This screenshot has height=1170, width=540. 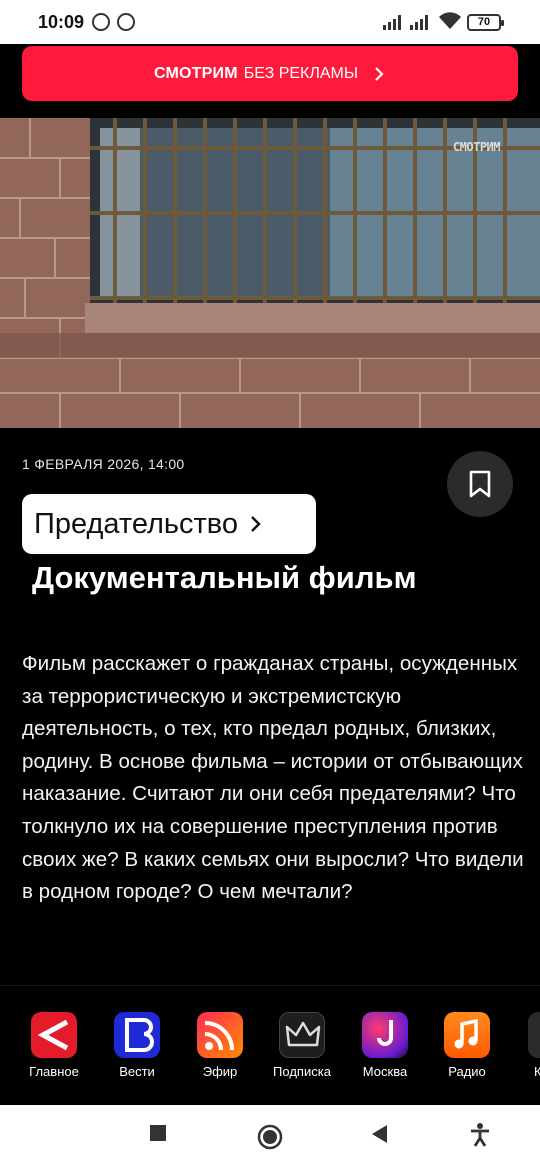 I want to click on vesti-icon, so click(x=137, y=1035).